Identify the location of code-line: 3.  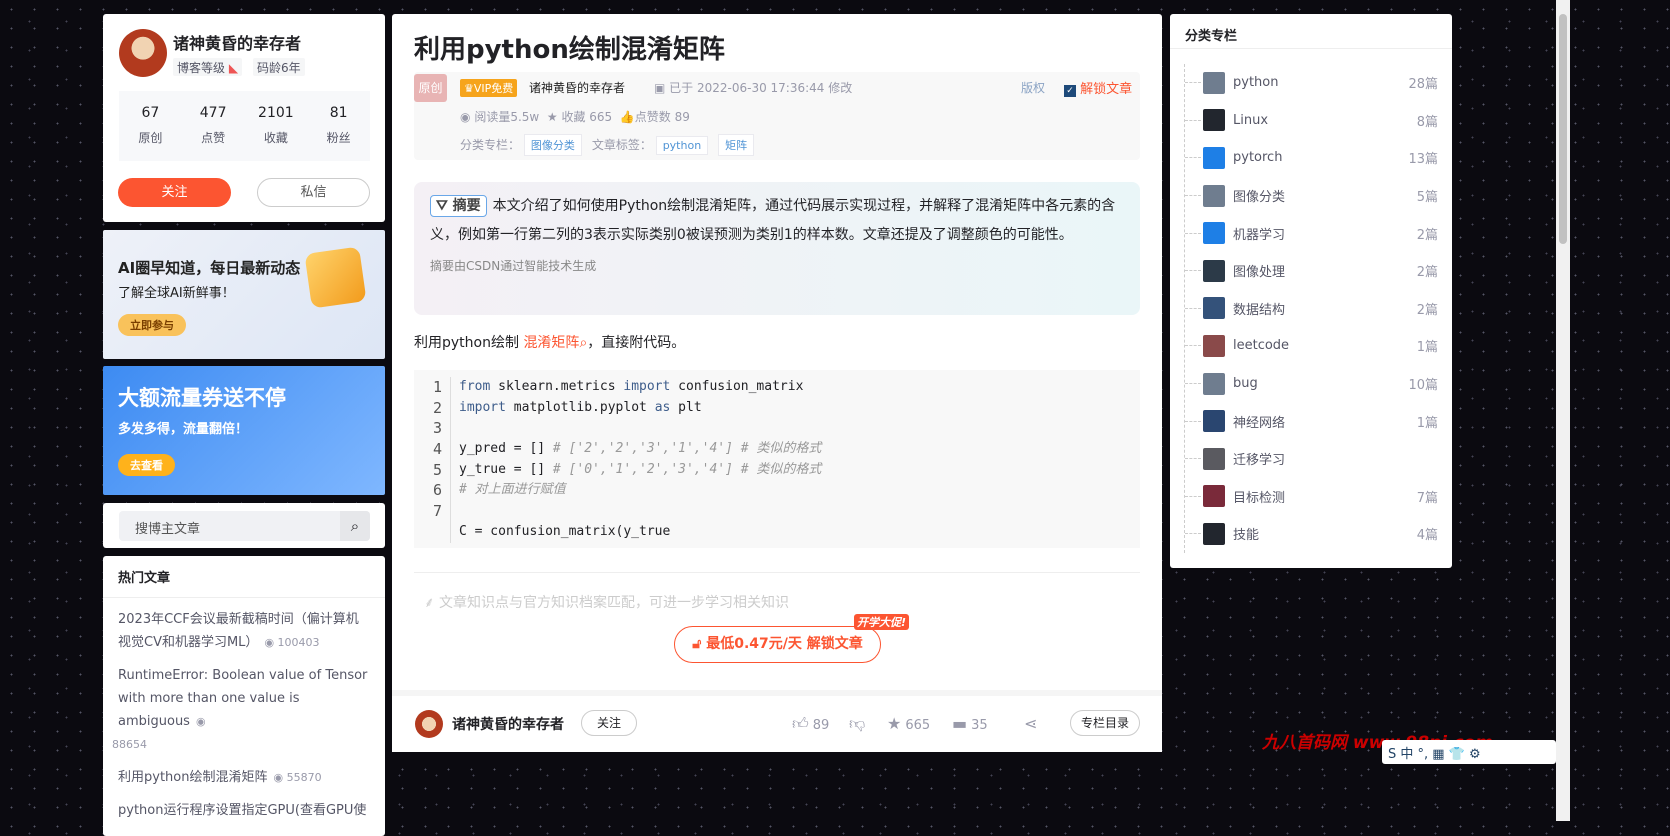
(777, 429).